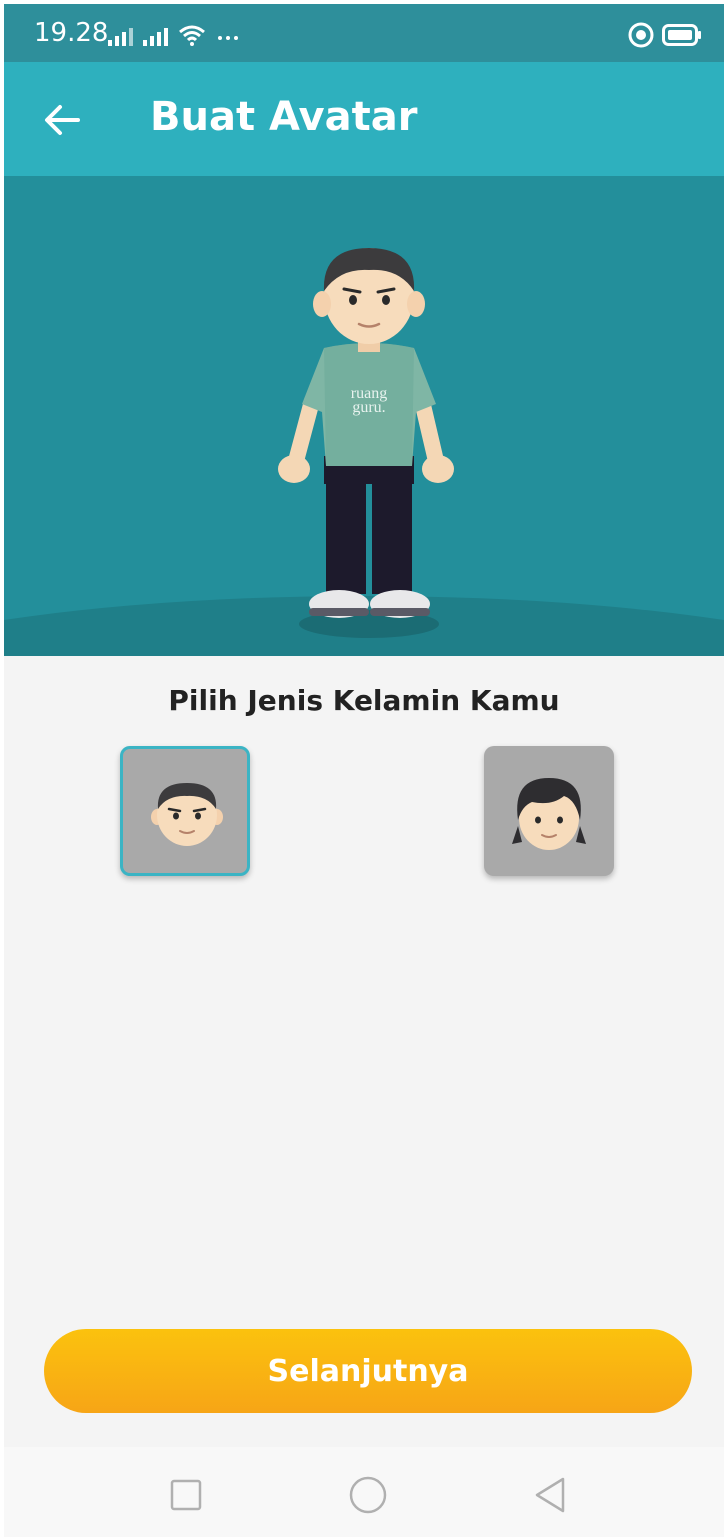 This screenshot has width=724, height=1537. I want to click on app-bar: Buat Avatar, so click(364, 119).